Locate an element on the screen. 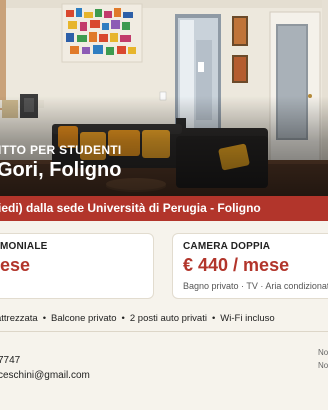  section-divider is located at coordinates (164, 331).